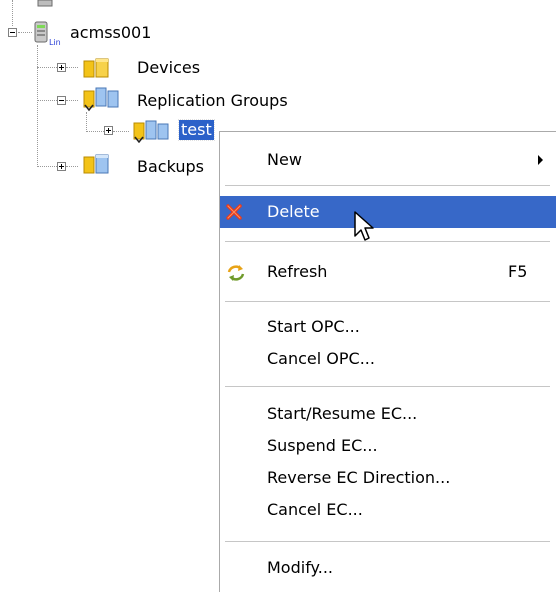  I want to click on expand-toggle-test, so click(108, 130).